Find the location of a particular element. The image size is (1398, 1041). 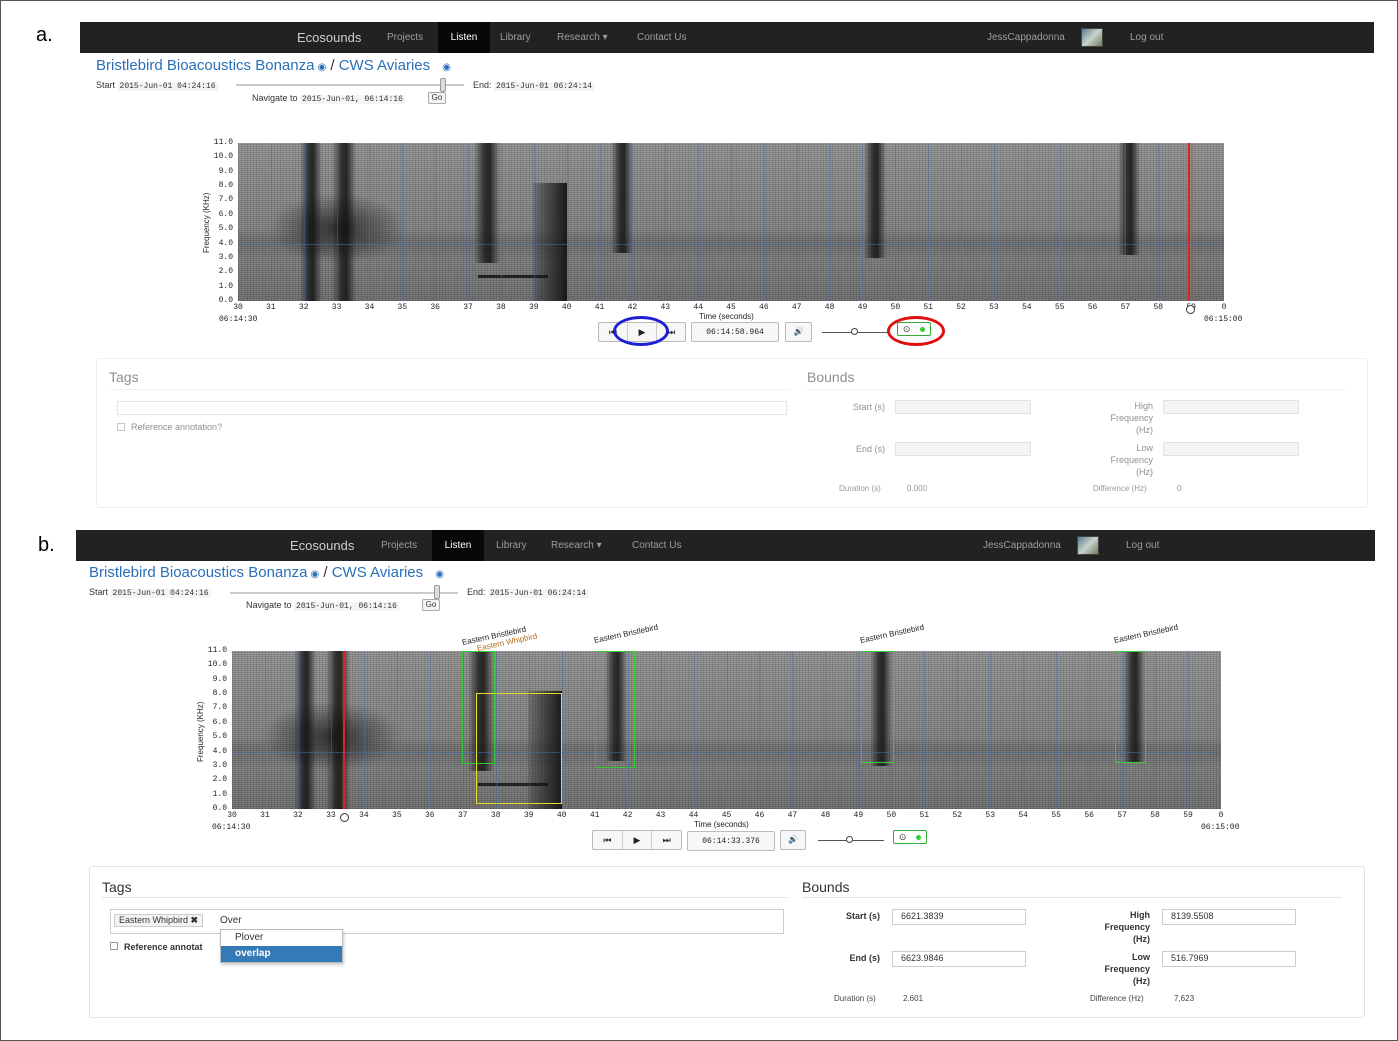

end-value: 2015-Jun-01 06:24:14 is located at coordinates (544, 86).